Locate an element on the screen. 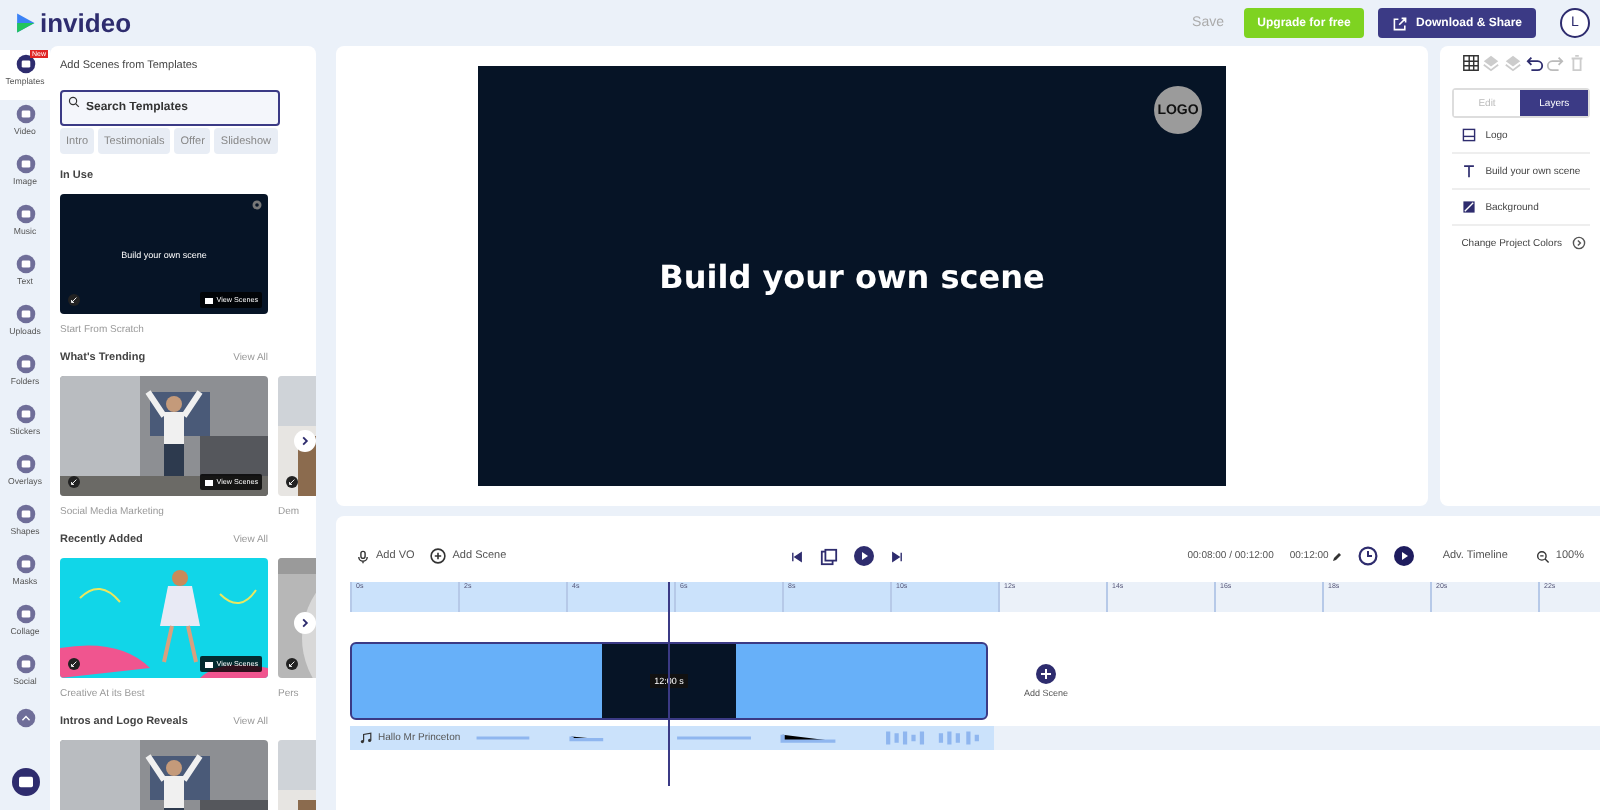 The image size is (1600, 810). scene-title: Build your own scene is located at coordinates (852, 276).